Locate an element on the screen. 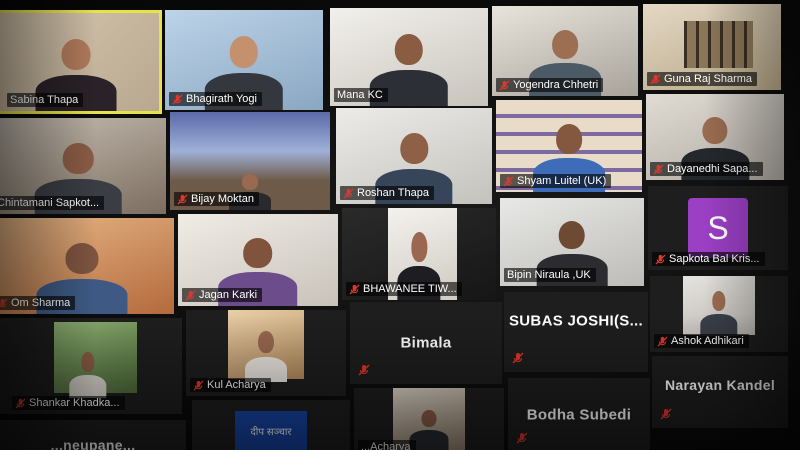 This screenshot has width=800, height=450. participant-tile-roshan-thapa: Roshan Thapa is located at coordinates (414, 156).